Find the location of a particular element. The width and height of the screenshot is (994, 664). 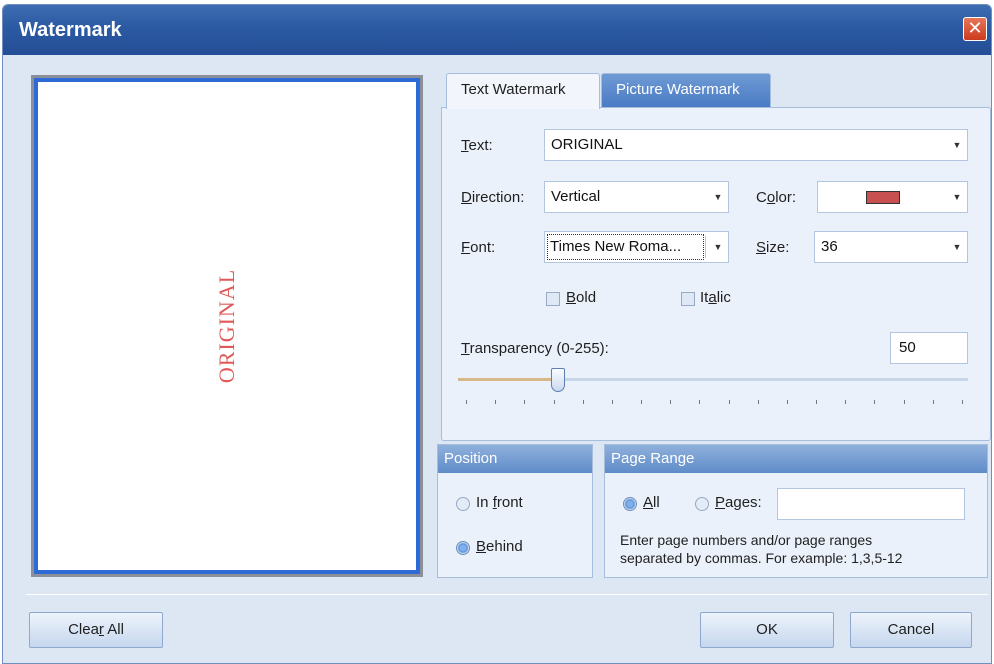

transparency-slider-thumb is located at coordinates (558, 380).